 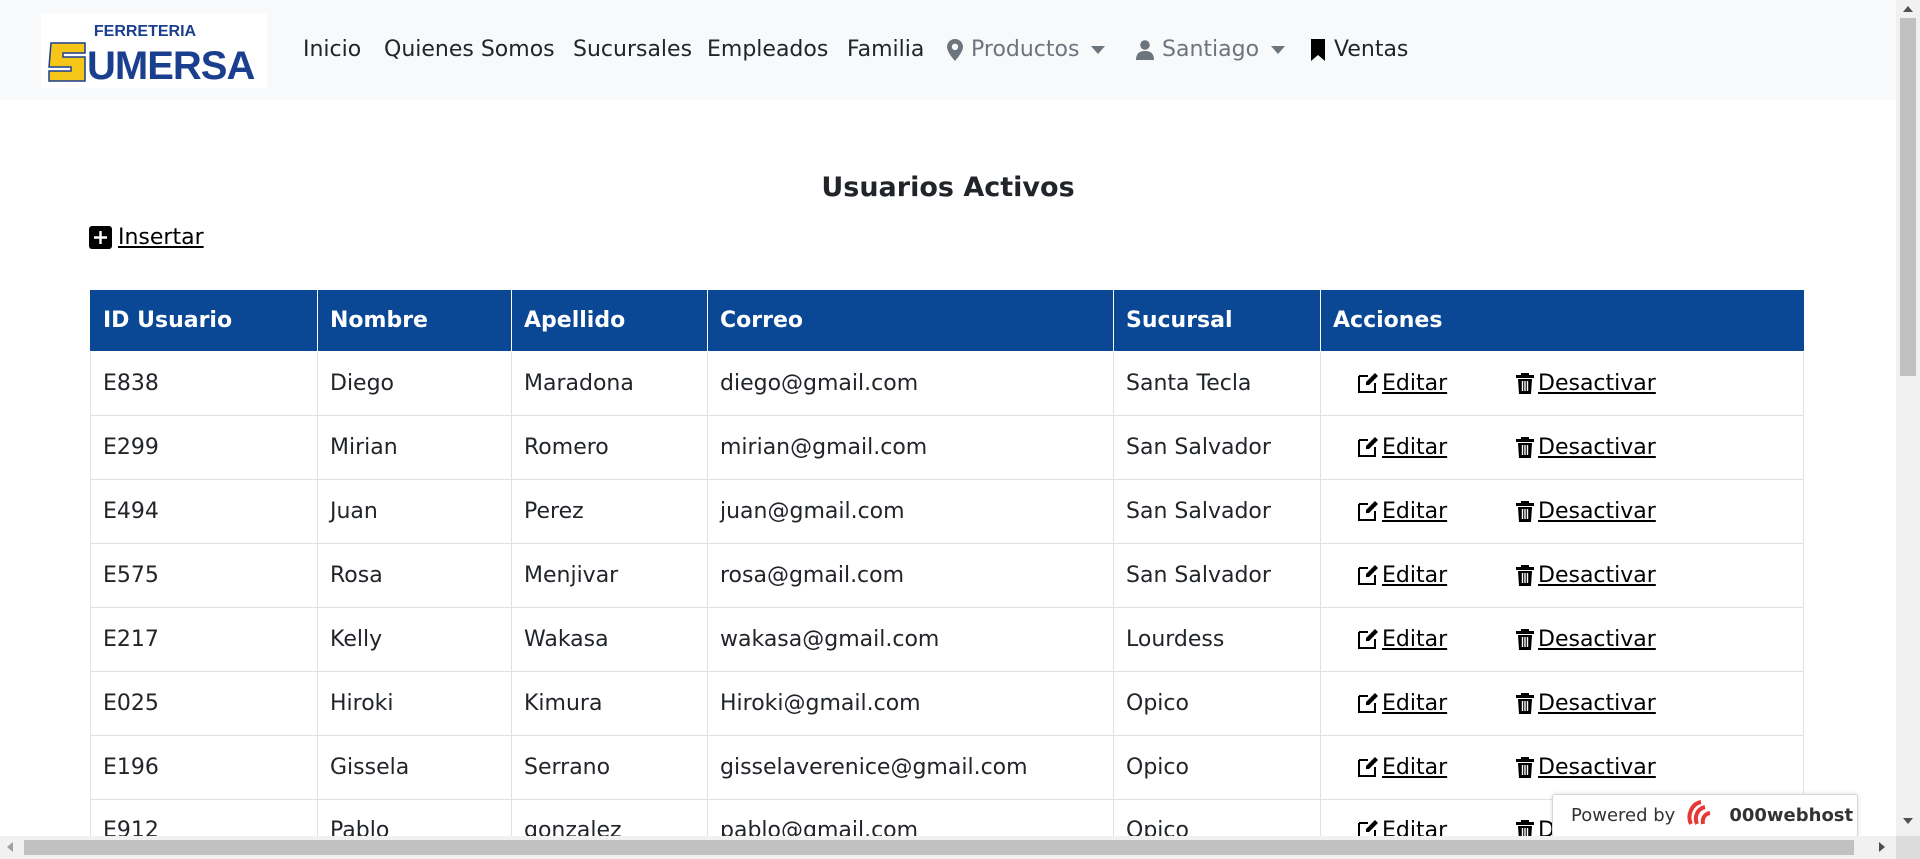 What do you see at coordinates (1217, 817) in the screenshot?
I see `cell-sucursal: Opico` at bounding box center [1217, 817].